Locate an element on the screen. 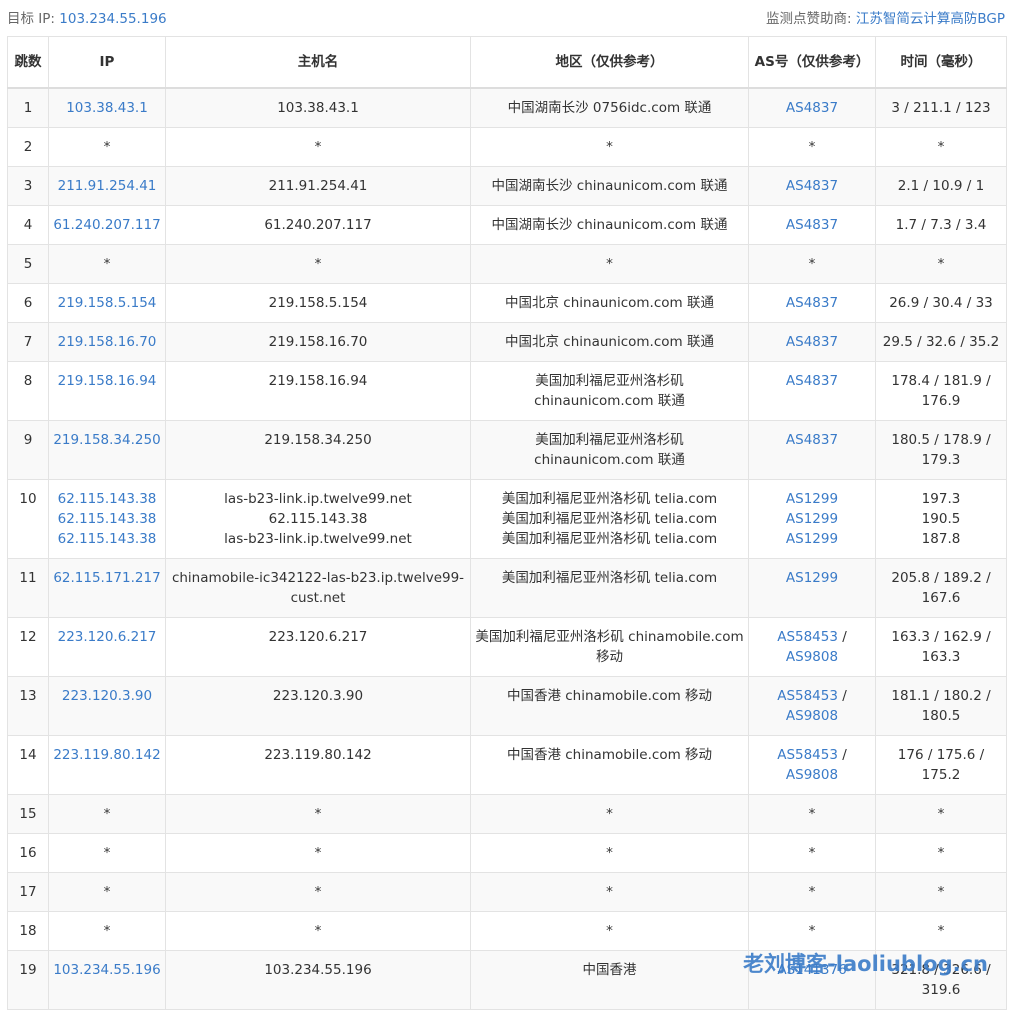 The image size is (1012, 1010). as-cell: * is located at coordinates (812, 147).